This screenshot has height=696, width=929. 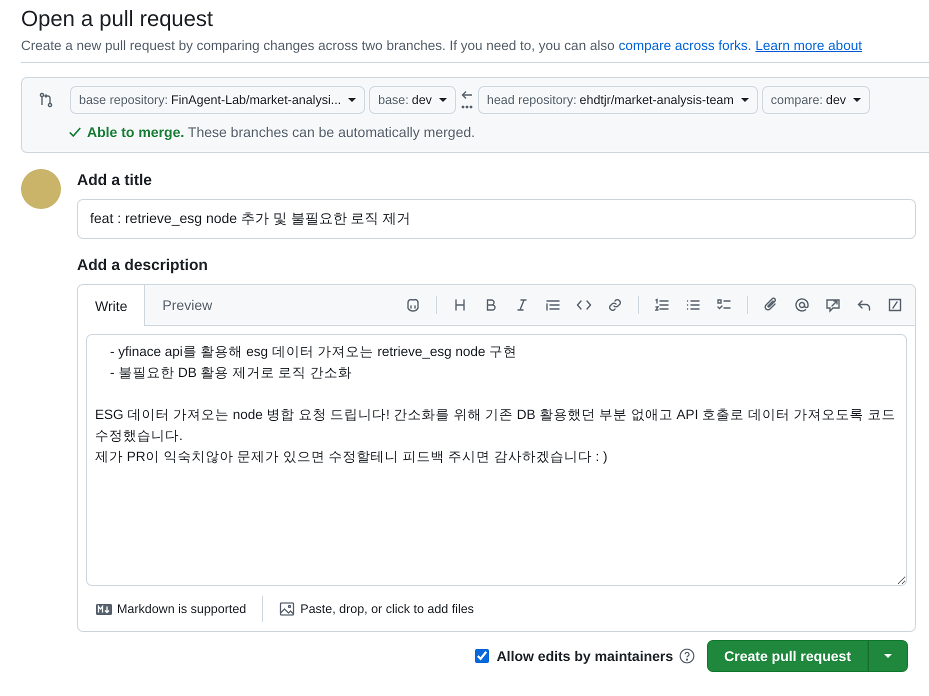 What do you see at coordinates (318, 45) in the screenshot?
I see `subtitle-text: Create a new pull request by comparing changes across two branches. If you need to, you can also` at bounding box center [318, 45].